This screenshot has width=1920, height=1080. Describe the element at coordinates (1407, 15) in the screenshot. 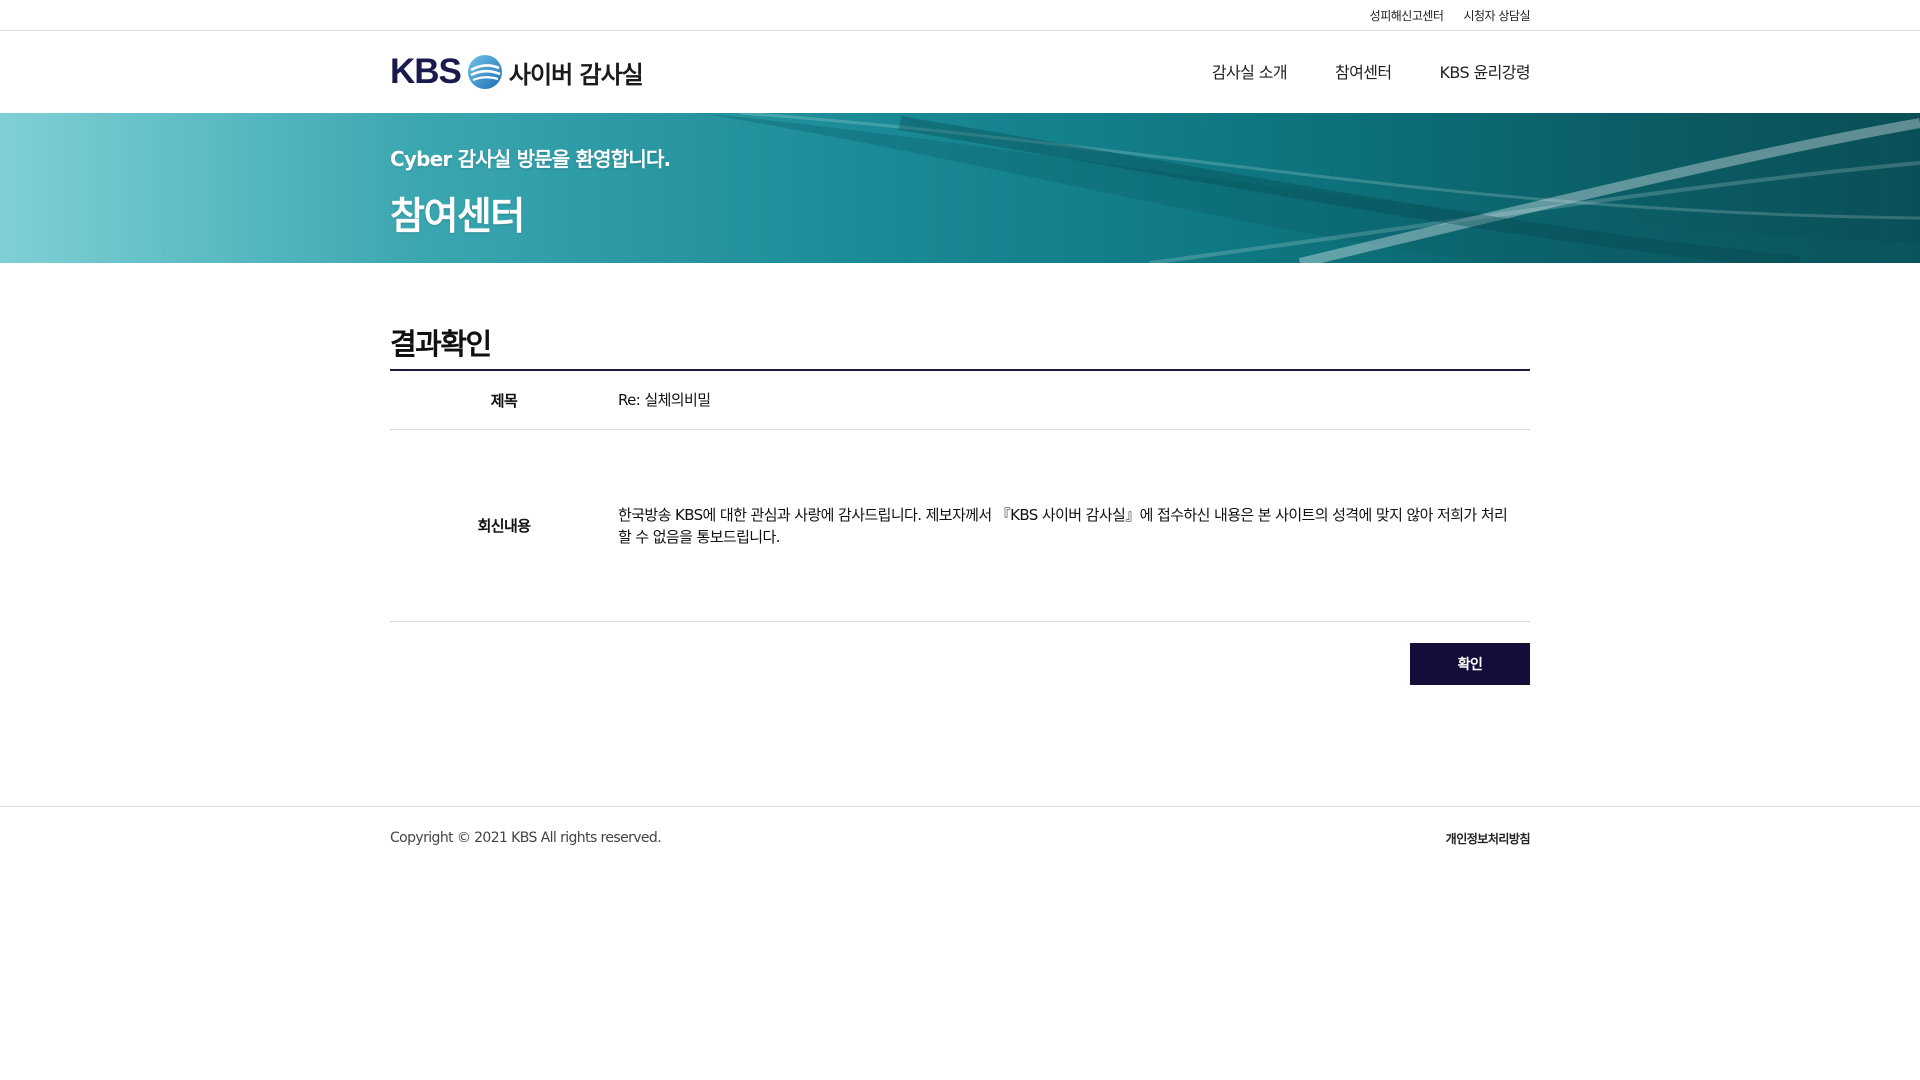

I see `sexual-harassment-report-link: 성피해신고센터` at that location.